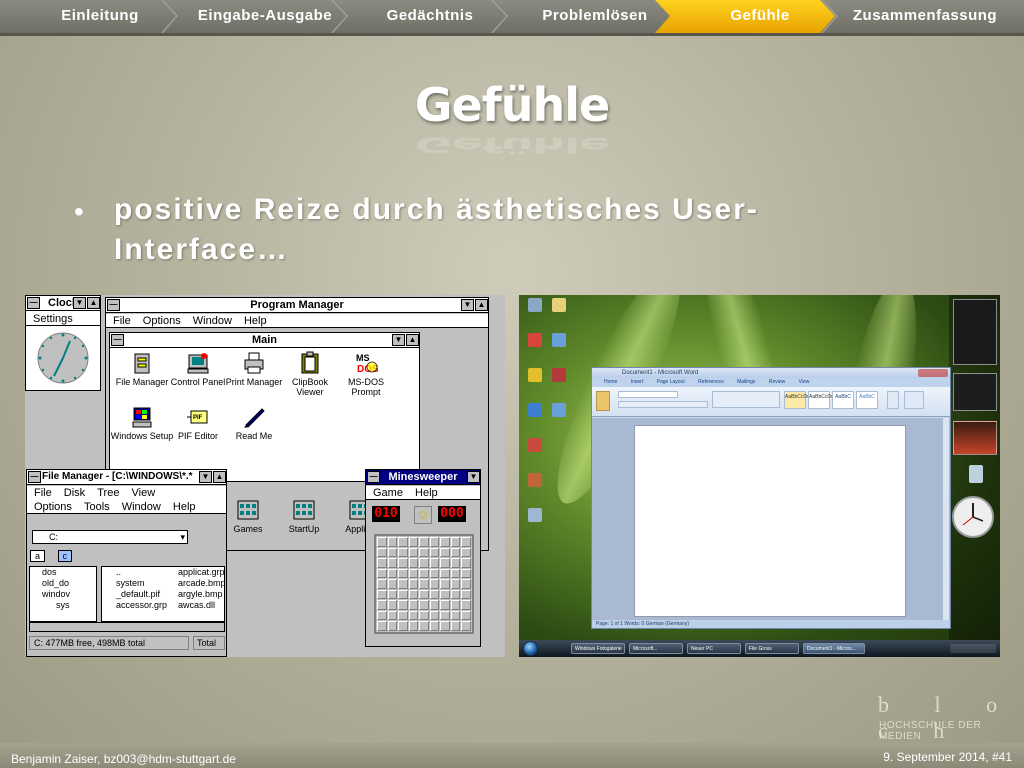 The image size is (1024, 768). What do you see at coordinates (108, 493) in the screenshot?
I see `menu-tree: Tree` at bounding box center [108, 493].